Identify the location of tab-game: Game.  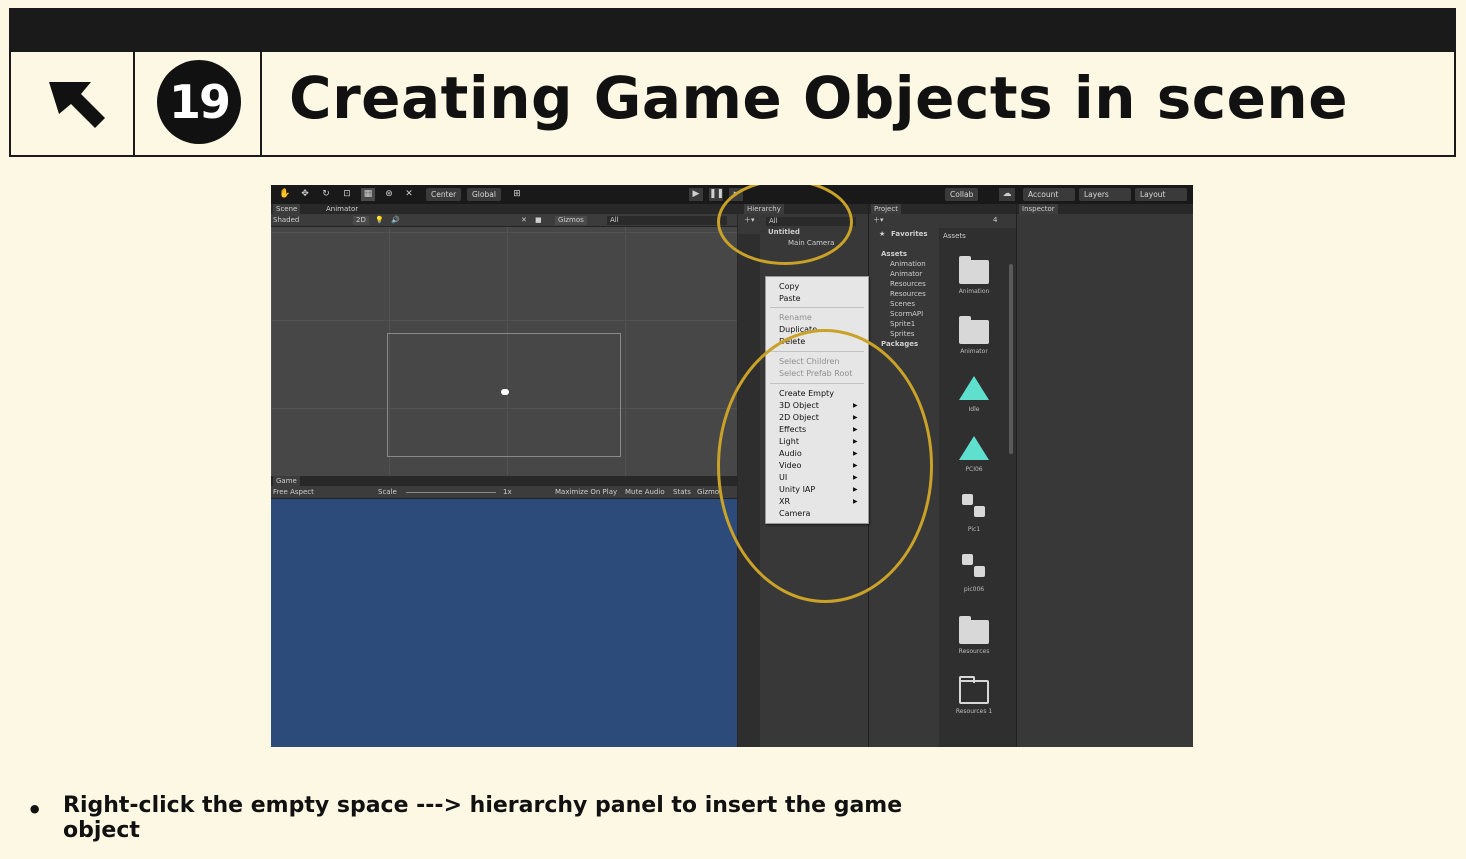
(286, 481).